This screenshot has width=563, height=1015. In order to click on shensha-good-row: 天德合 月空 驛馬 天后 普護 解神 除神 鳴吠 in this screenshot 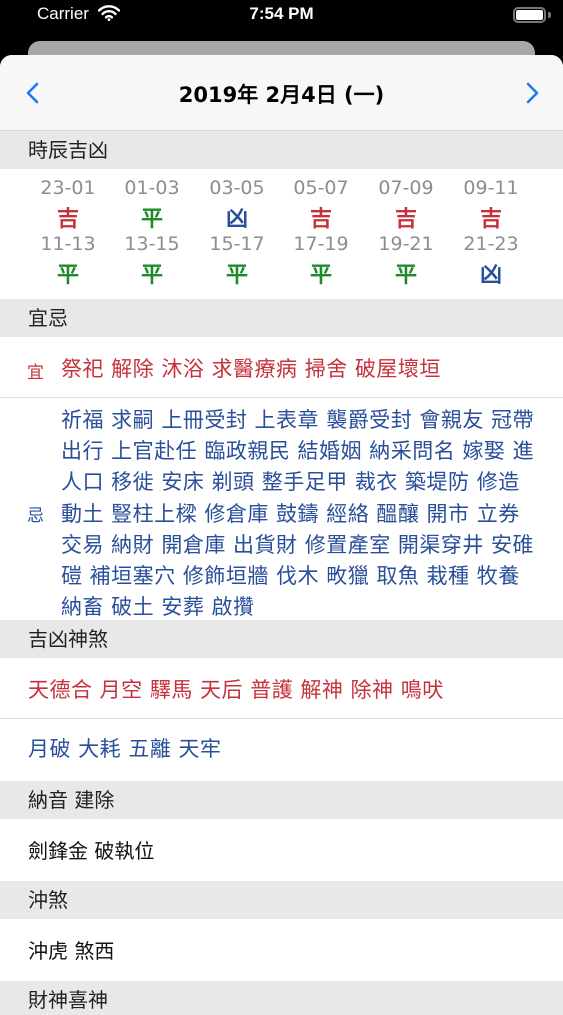, I will do `click(281, 688)`.